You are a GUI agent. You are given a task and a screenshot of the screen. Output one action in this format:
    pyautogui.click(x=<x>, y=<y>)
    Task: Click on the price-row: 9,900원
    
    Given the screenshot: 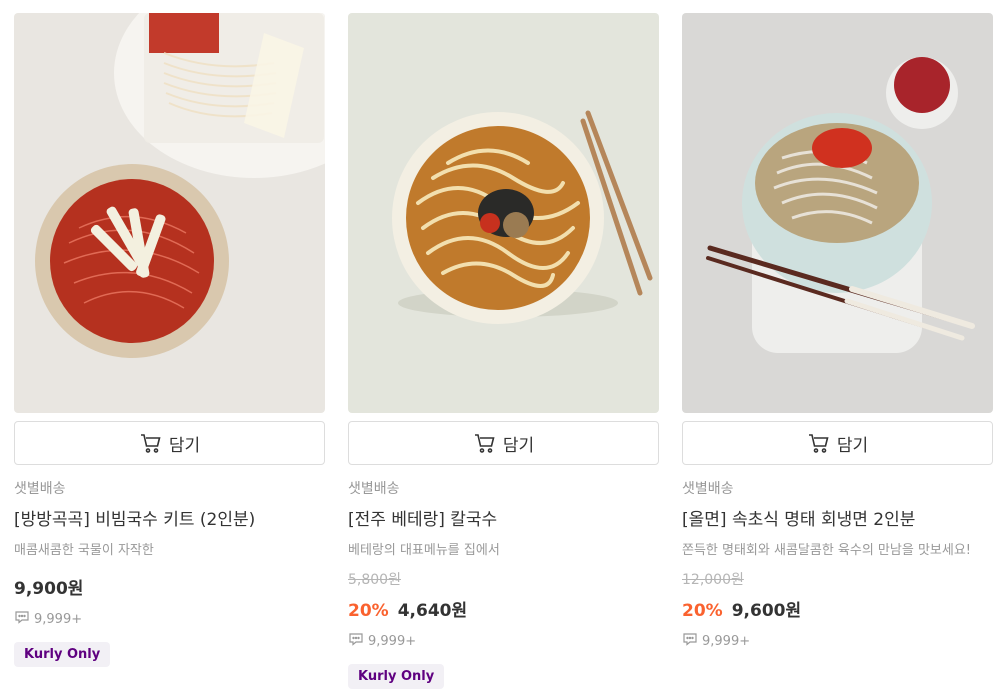 What is the action you would take?
    pyautogui.click(x=169, y=586)
    